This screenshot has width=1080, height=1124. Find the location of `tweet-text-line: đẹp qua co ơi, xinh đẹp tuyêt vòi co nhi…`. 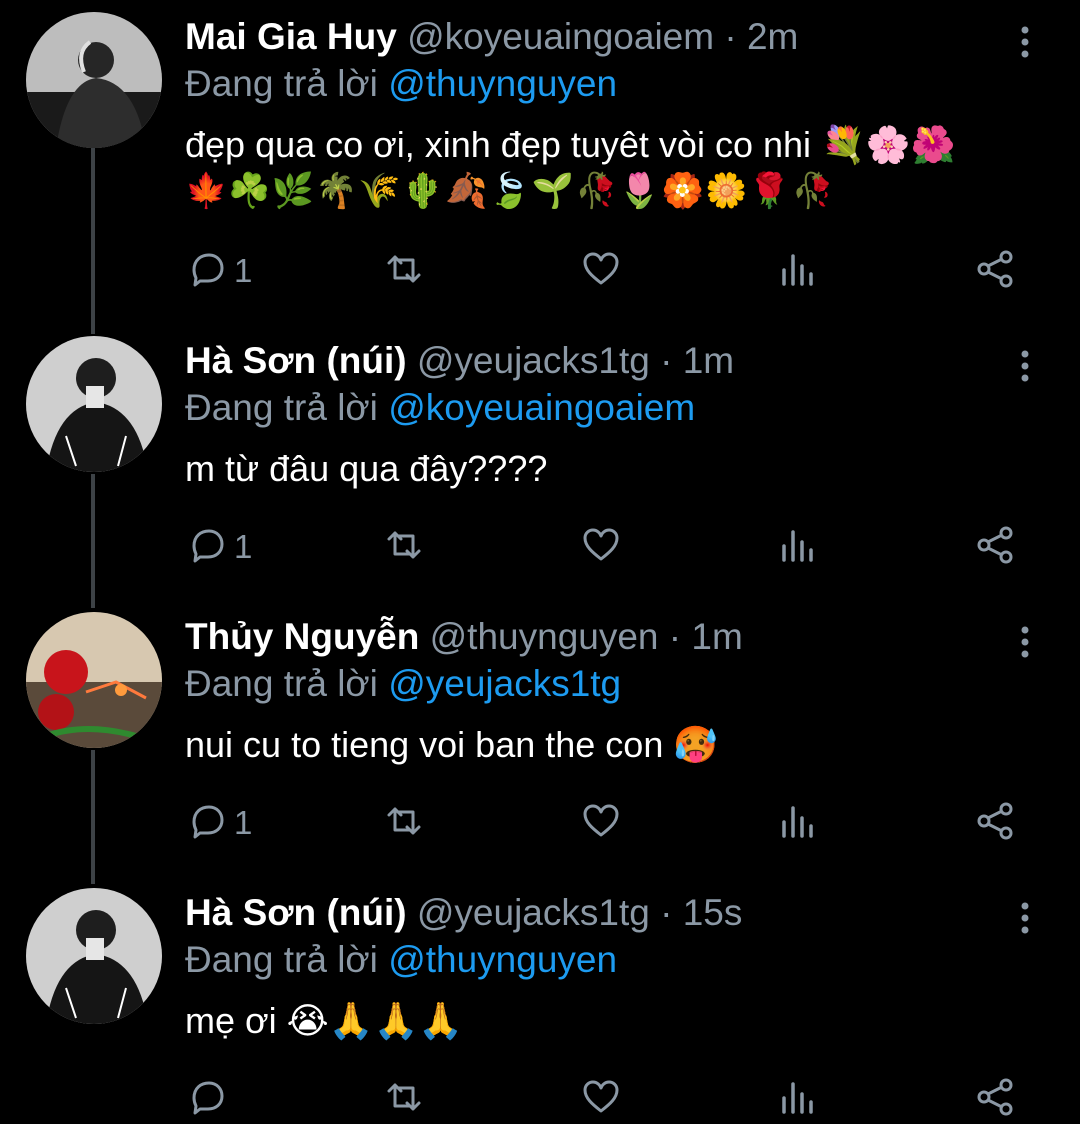

tweet-text-line: đẹp qua co ơi, xinh đẹp tuyêt vòi co nhi… is located at coordinates (570, 144).